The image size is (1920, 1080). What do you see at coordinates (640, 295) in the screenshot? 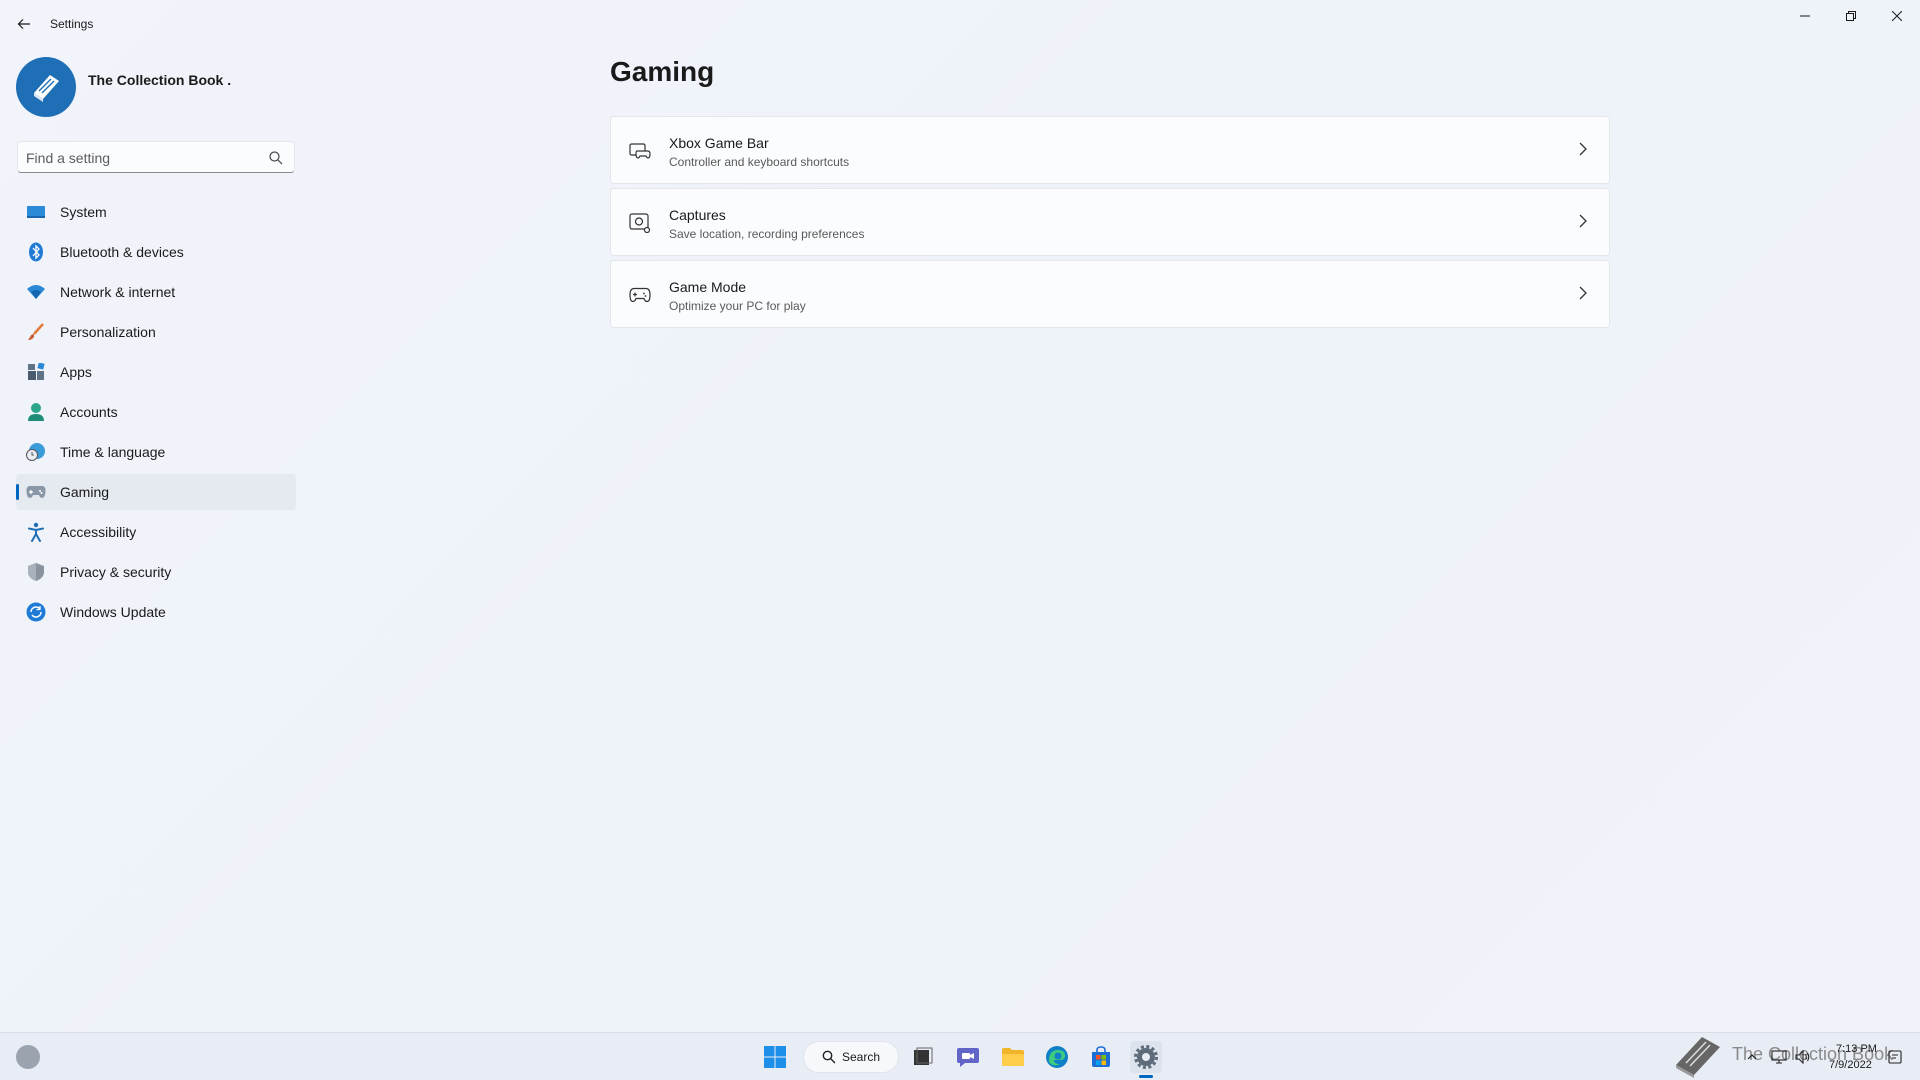
I see `controller-icon` at bounding box center [640, 295].